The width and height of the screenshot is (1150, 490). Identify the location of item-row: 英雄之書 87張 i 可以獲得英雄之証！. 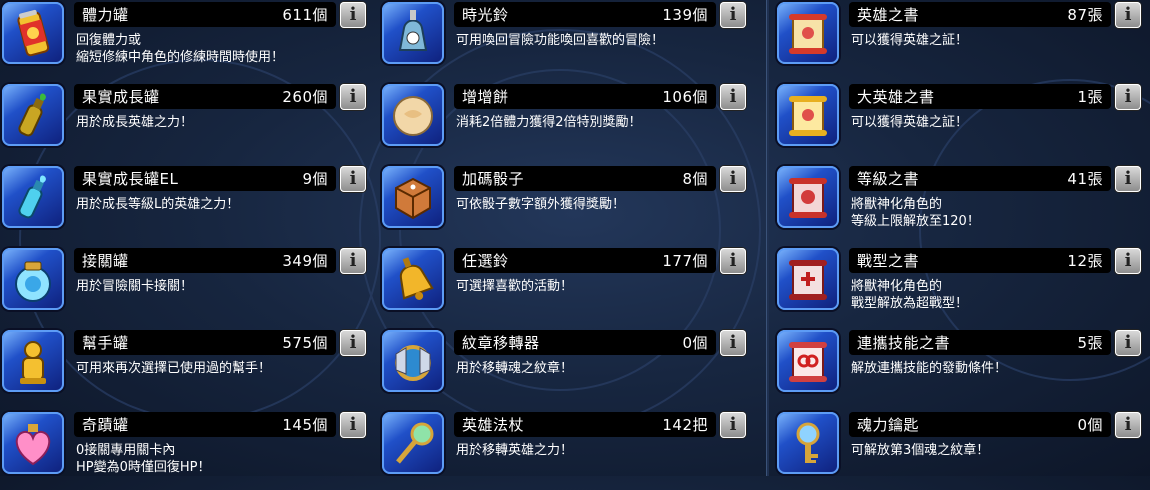
(963, 40).